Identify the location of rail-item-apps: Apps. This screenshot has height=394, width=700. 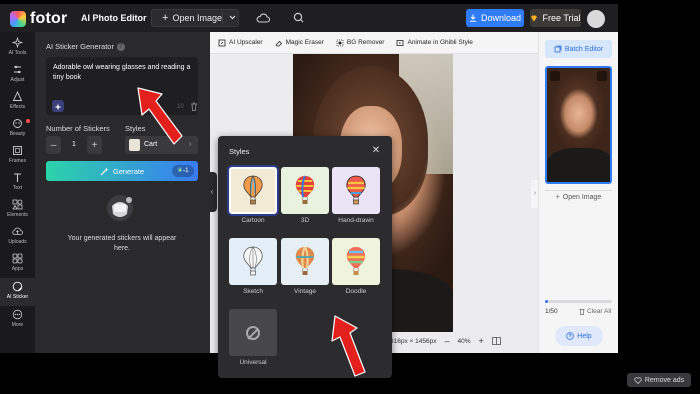
(17, 266).